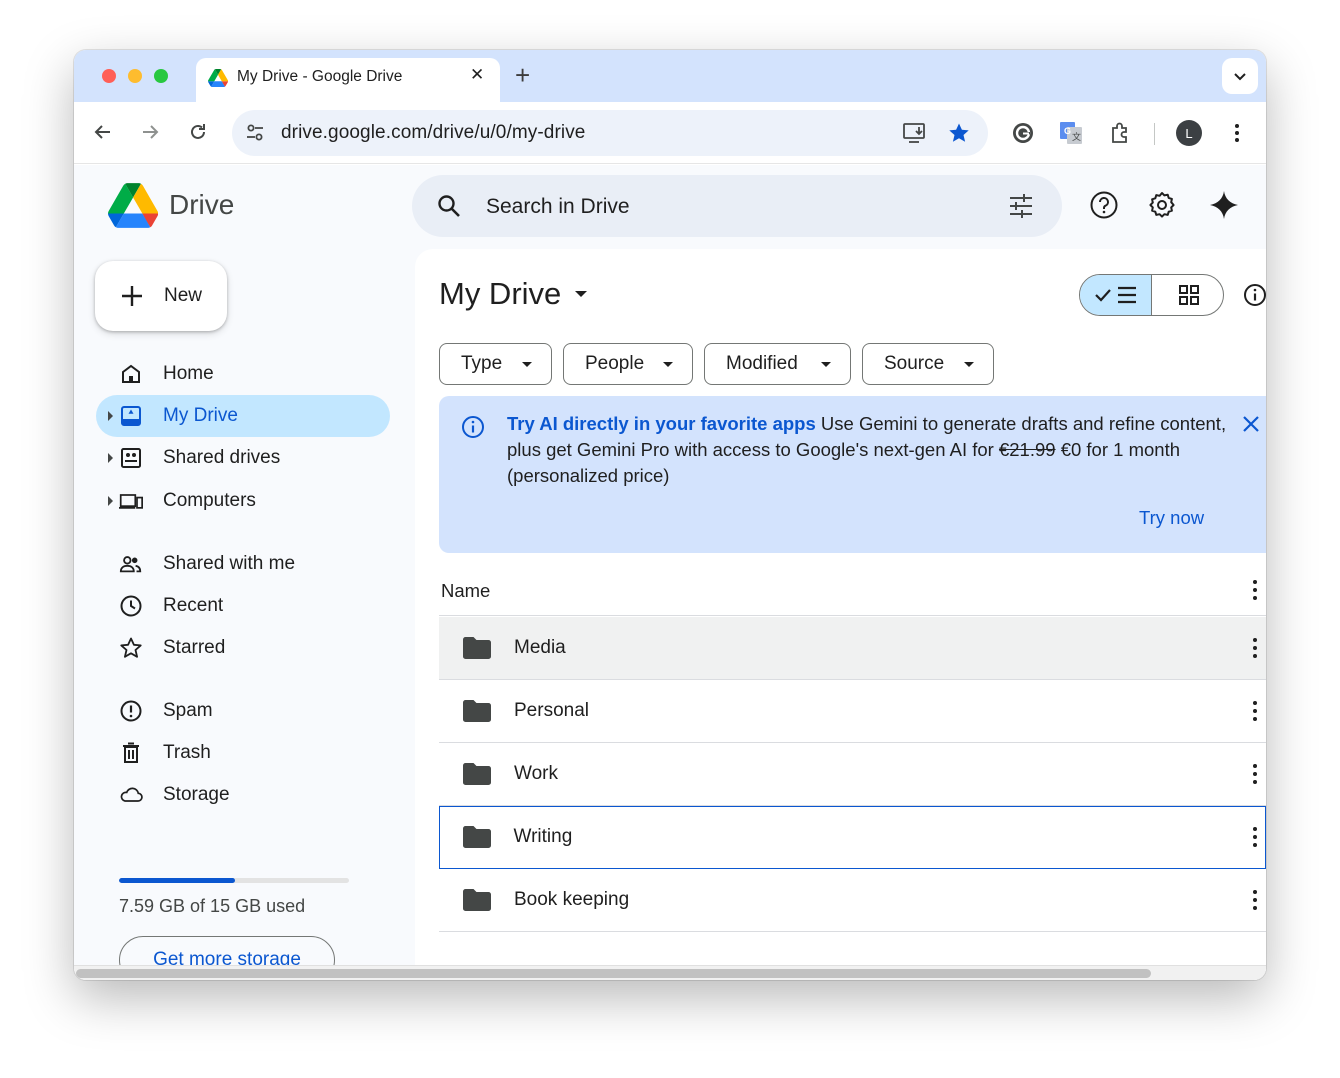 Image resolution: width=1340 pixels, height=1078 pixels. Describe the element at coordinates (1120, 133) in the screenshot. I see `extensions-button` at that location.